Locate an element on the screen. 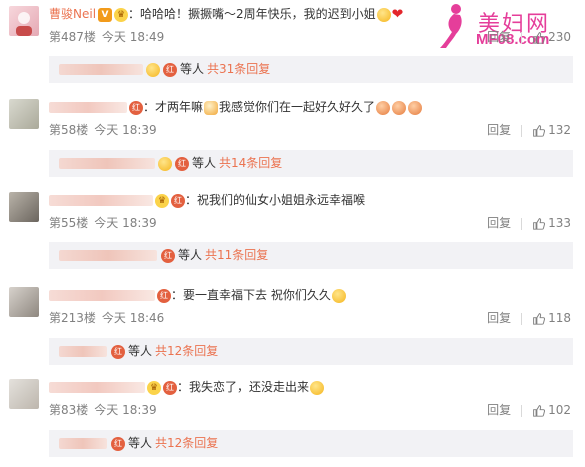  verified-badge-icon: V is located at coordinates (105, 14).